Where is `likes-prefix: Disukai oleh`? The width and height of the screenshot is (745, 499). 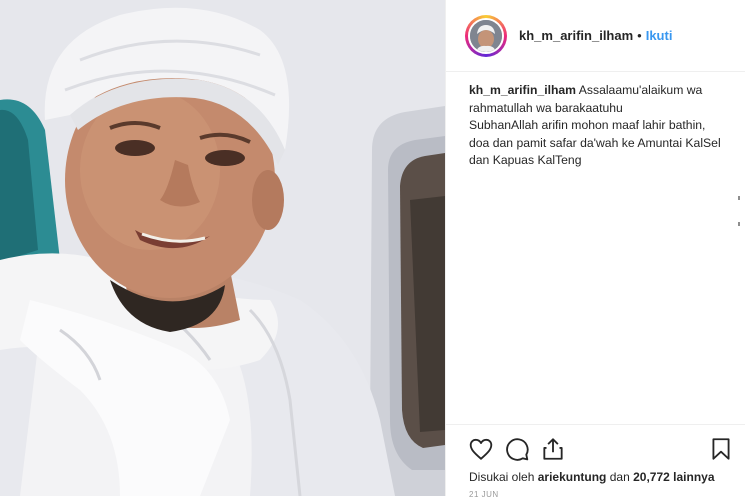
likes-prefix: Disukai oleh is located at coordinates (502, 477).